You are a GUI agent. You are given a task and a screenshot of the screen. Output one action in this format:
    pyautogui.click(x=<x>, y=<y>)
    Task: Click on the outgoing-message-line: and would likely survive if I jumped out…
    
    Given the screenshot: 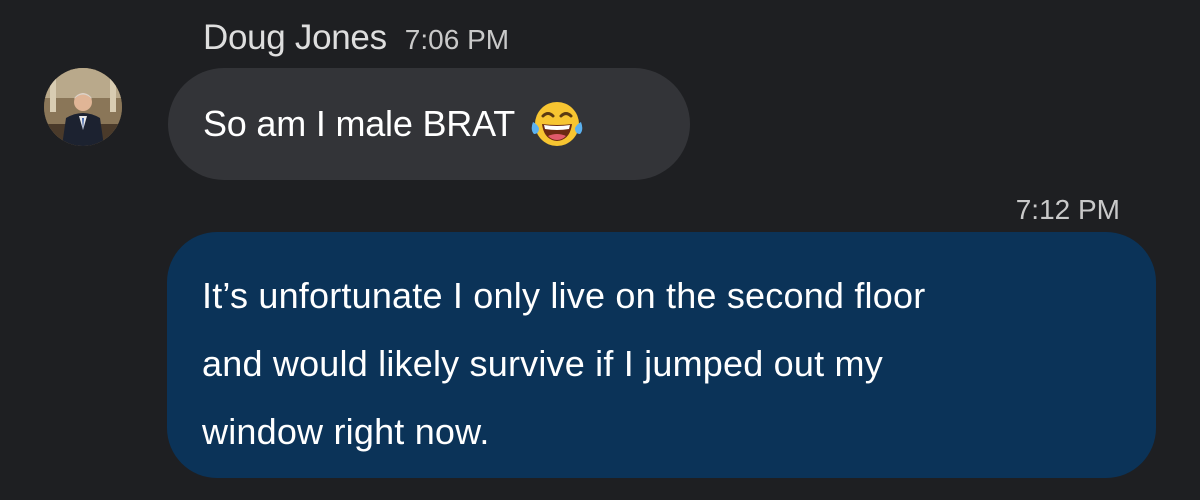 What is the action you would take?
    pyautogui.click(x=542, y=363)
    